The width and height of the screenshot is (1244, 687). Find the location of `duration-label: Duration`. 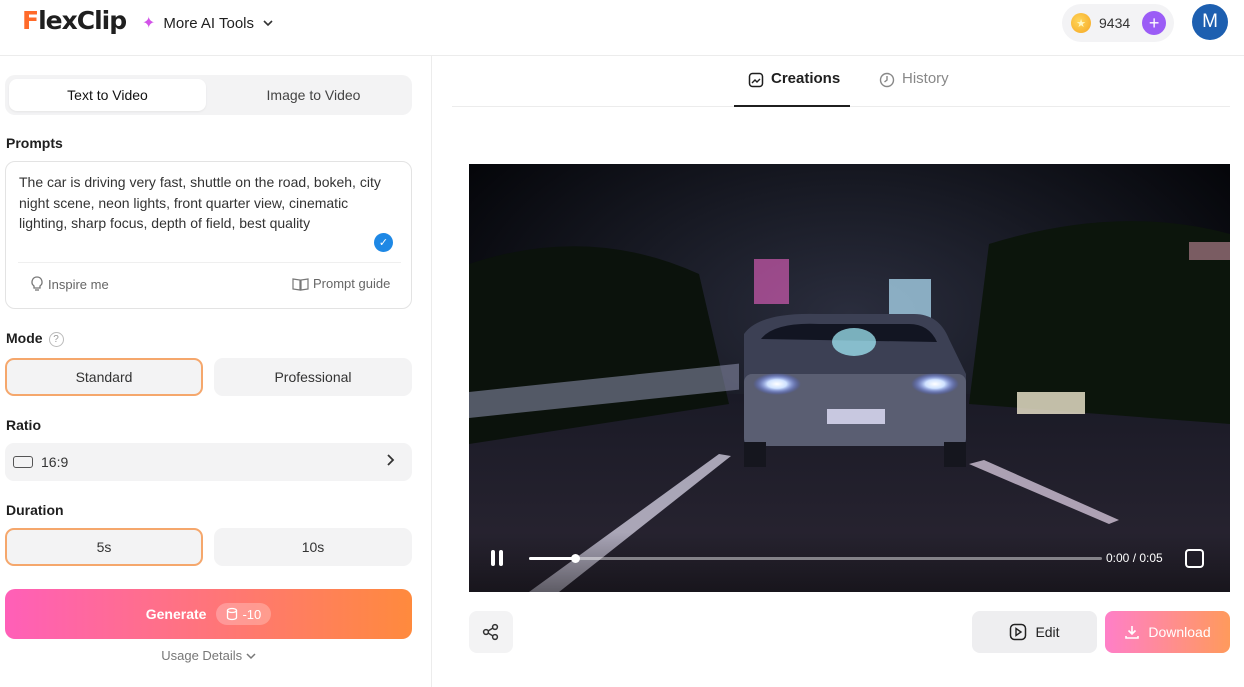

duration-label: Duration is located at coordinates (35, 510).